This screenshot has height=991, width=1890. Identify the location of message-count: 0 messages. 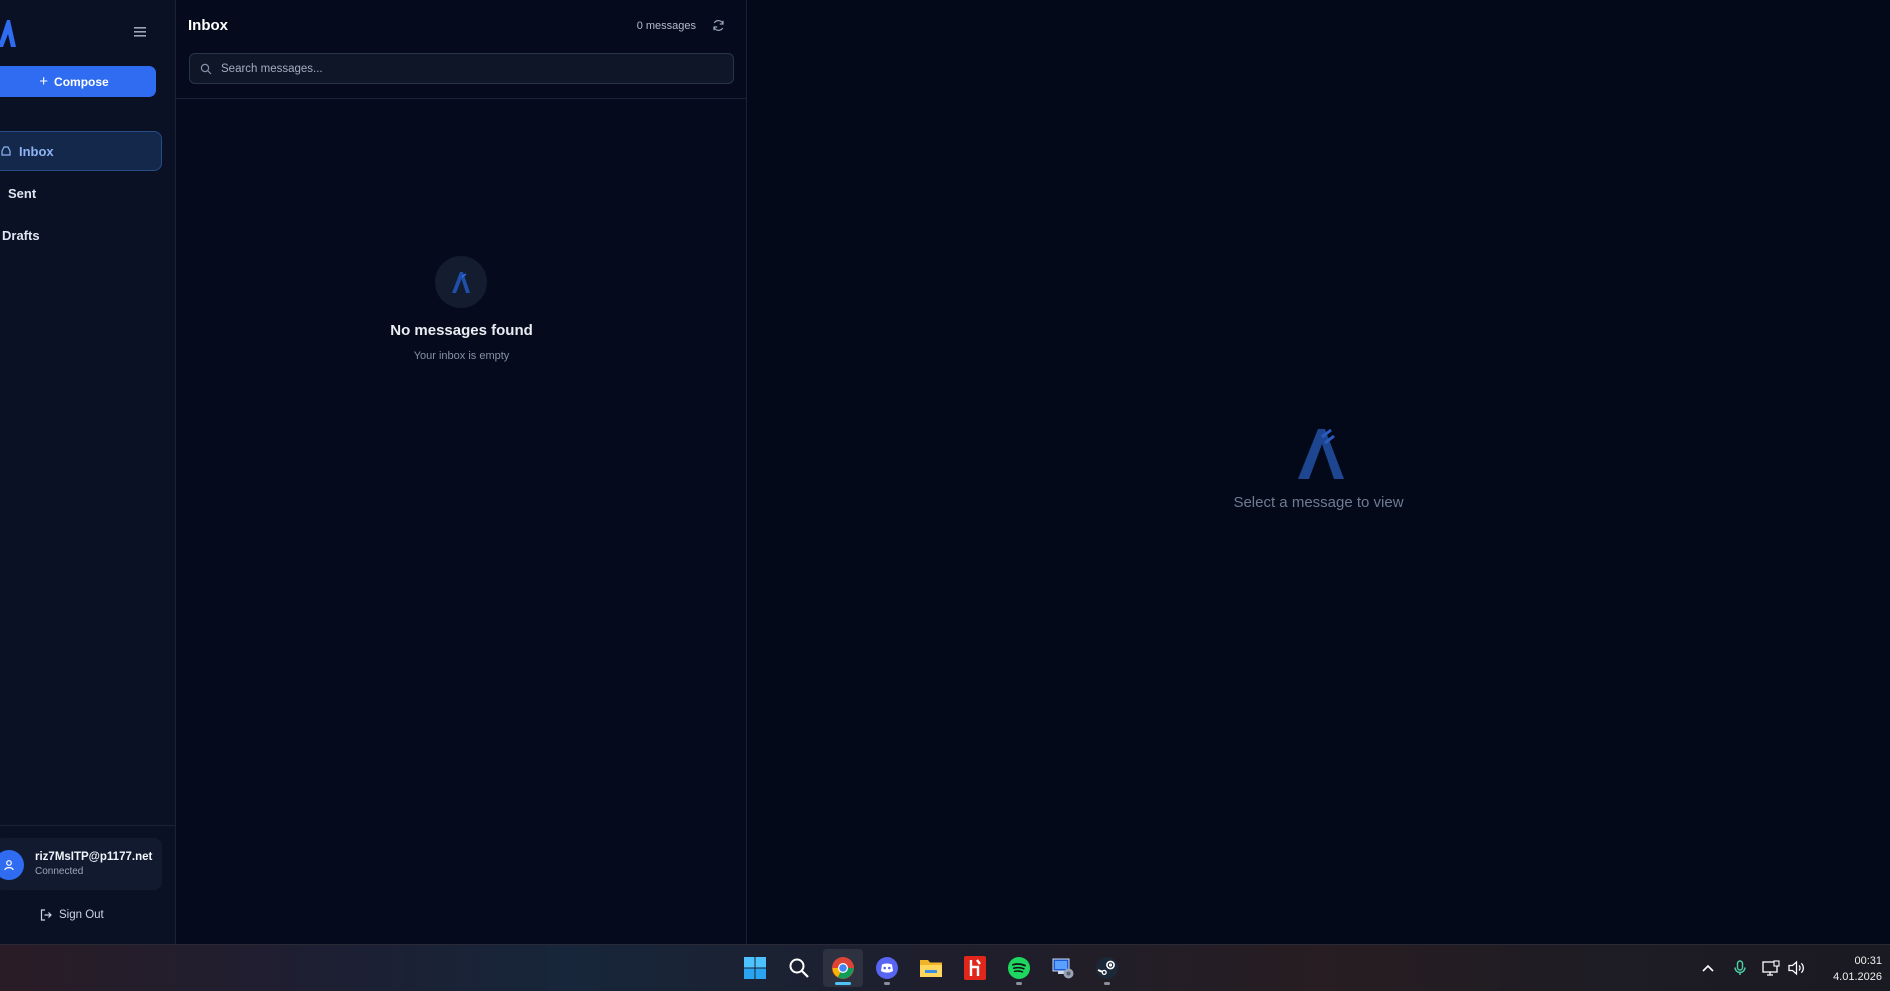
(666, 26).